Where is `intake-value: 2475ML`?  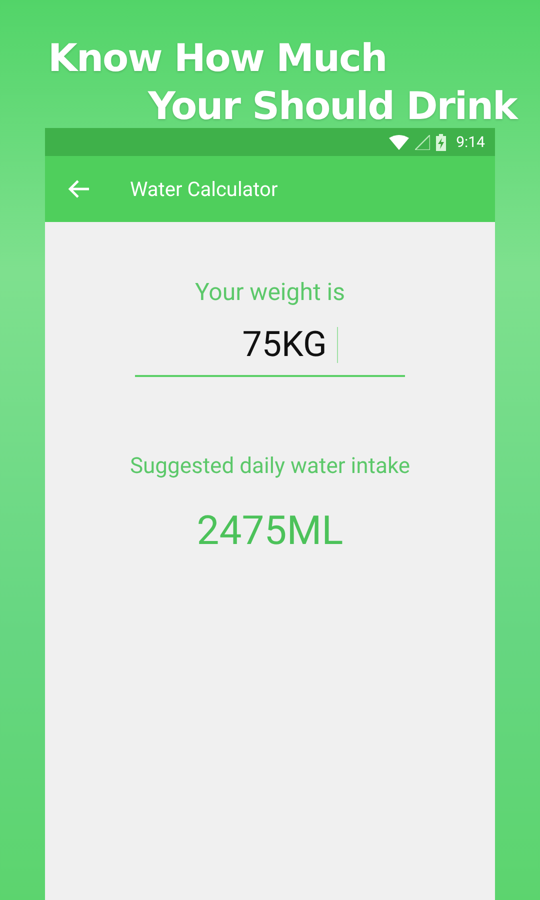
intake-value: 2475ML is located at coordinates (270, 530).